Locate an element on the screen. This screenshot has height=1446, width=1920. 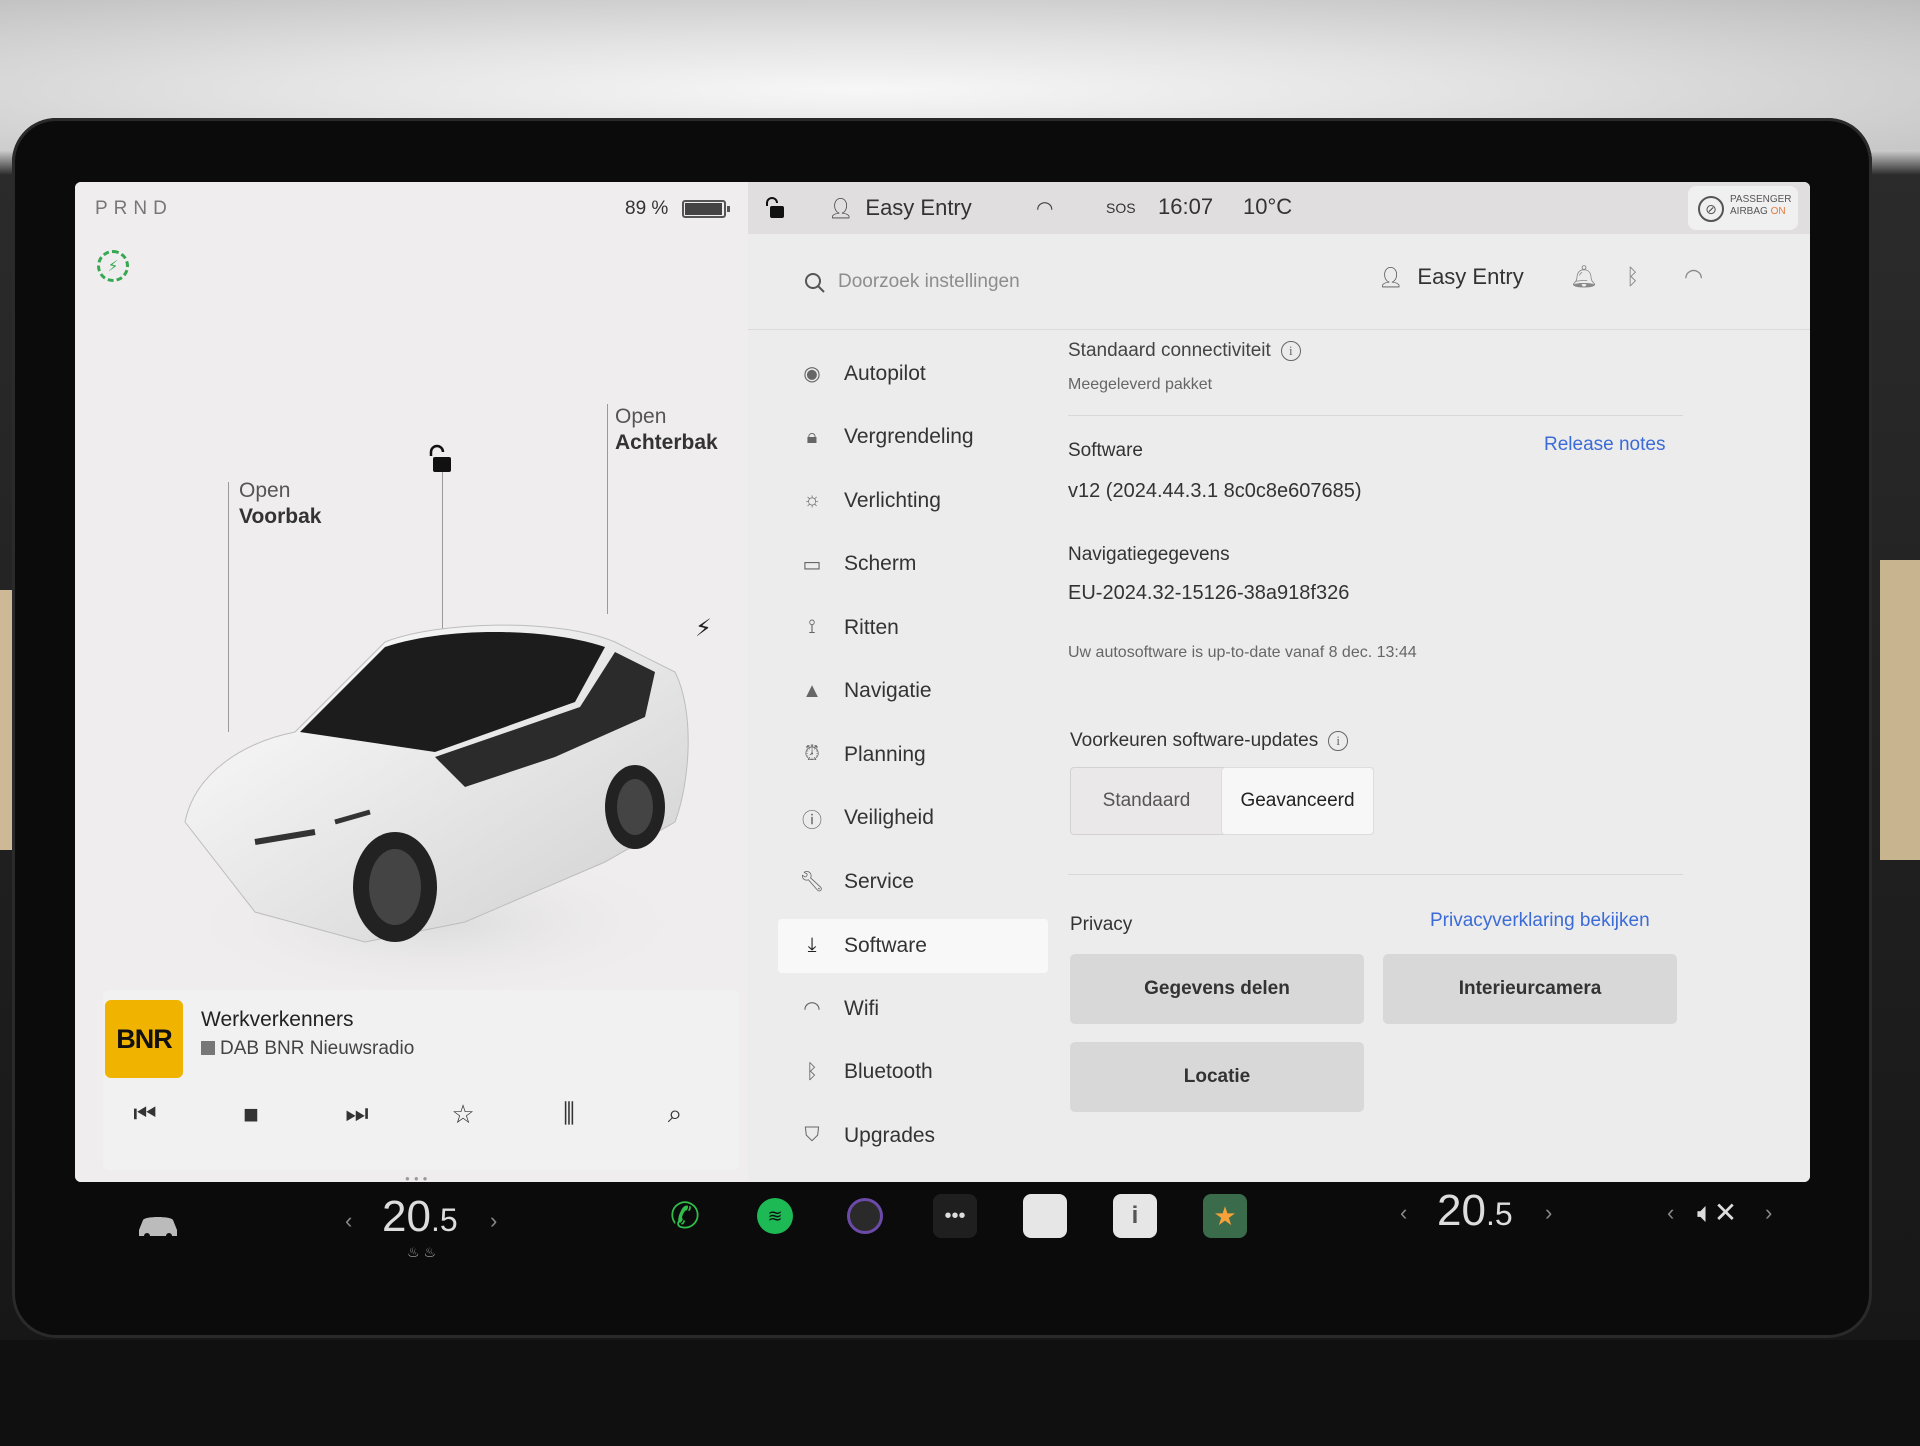
driver-profile: 👤︎ Easy Entry is located at coordinates (900, 208).